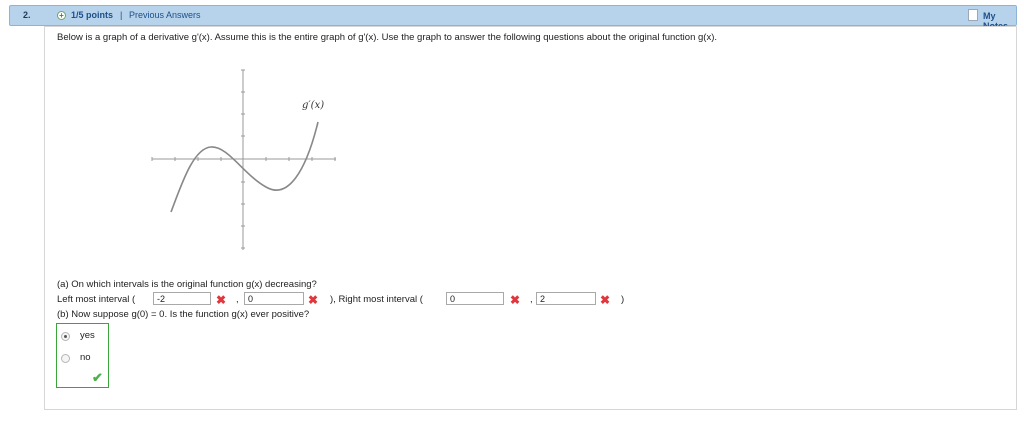 This screenshot has height=423, width=1024. What do you see at coordinates (475, 298) in the screenshot?
I see `right-interval-start-input` at bounding box center [475, 298].